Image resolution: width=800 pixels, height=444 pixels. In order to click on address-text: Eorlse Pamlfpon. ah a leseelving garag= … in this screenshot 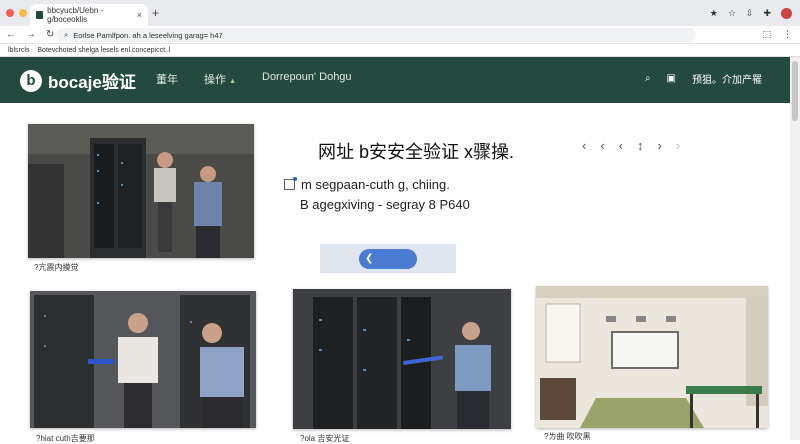, I will do `click(148, 35)`.